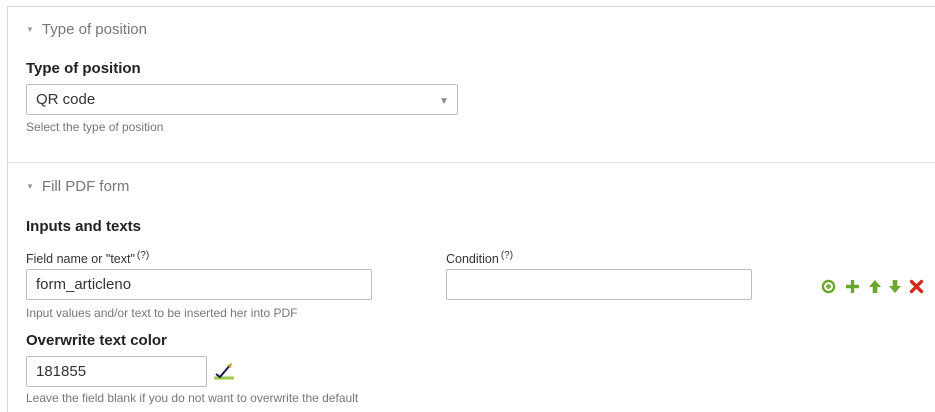 Image resolution: width=935 pixels, height=412 pixels. I want to click on condition-label-text: Condition, so click(472, 259).